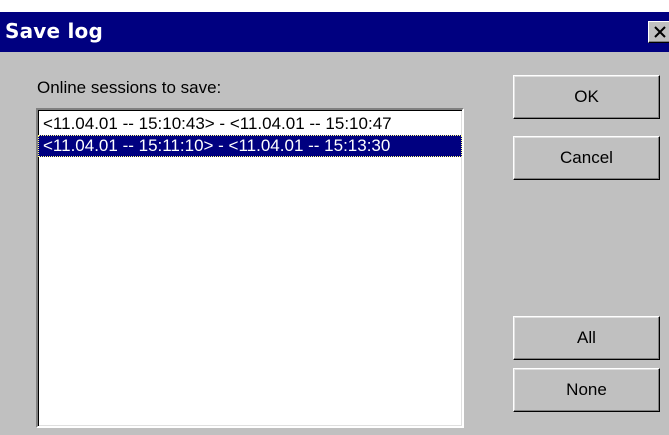 Image resolution: width=669 pixels, height=435 pixels. I want to click on dialog-title: Save log, so click(54, 31).